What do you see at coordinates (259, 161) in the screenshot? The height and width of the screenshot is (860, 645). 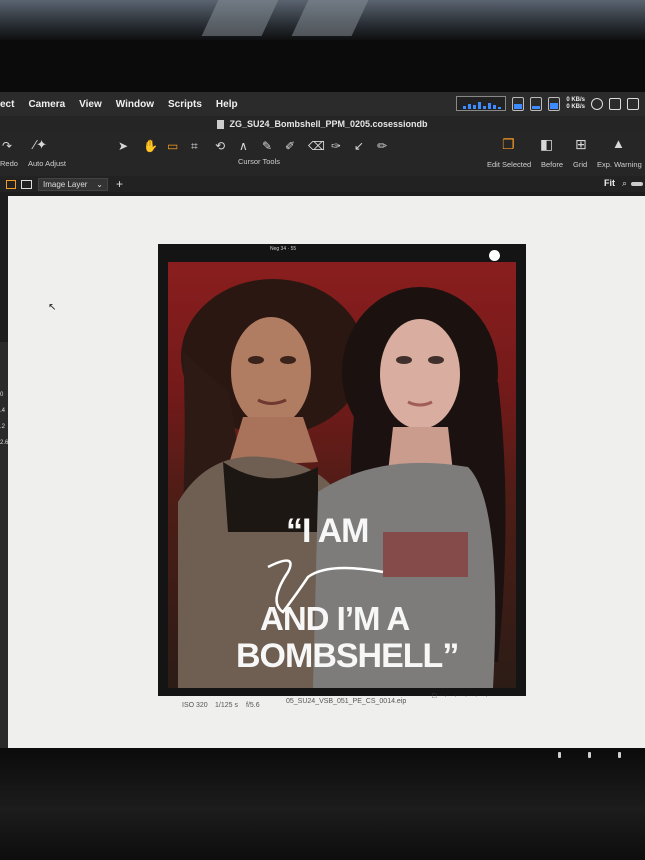 I see `cursor-tools-label: Cursor Tools` at bounding box center [259, 161].